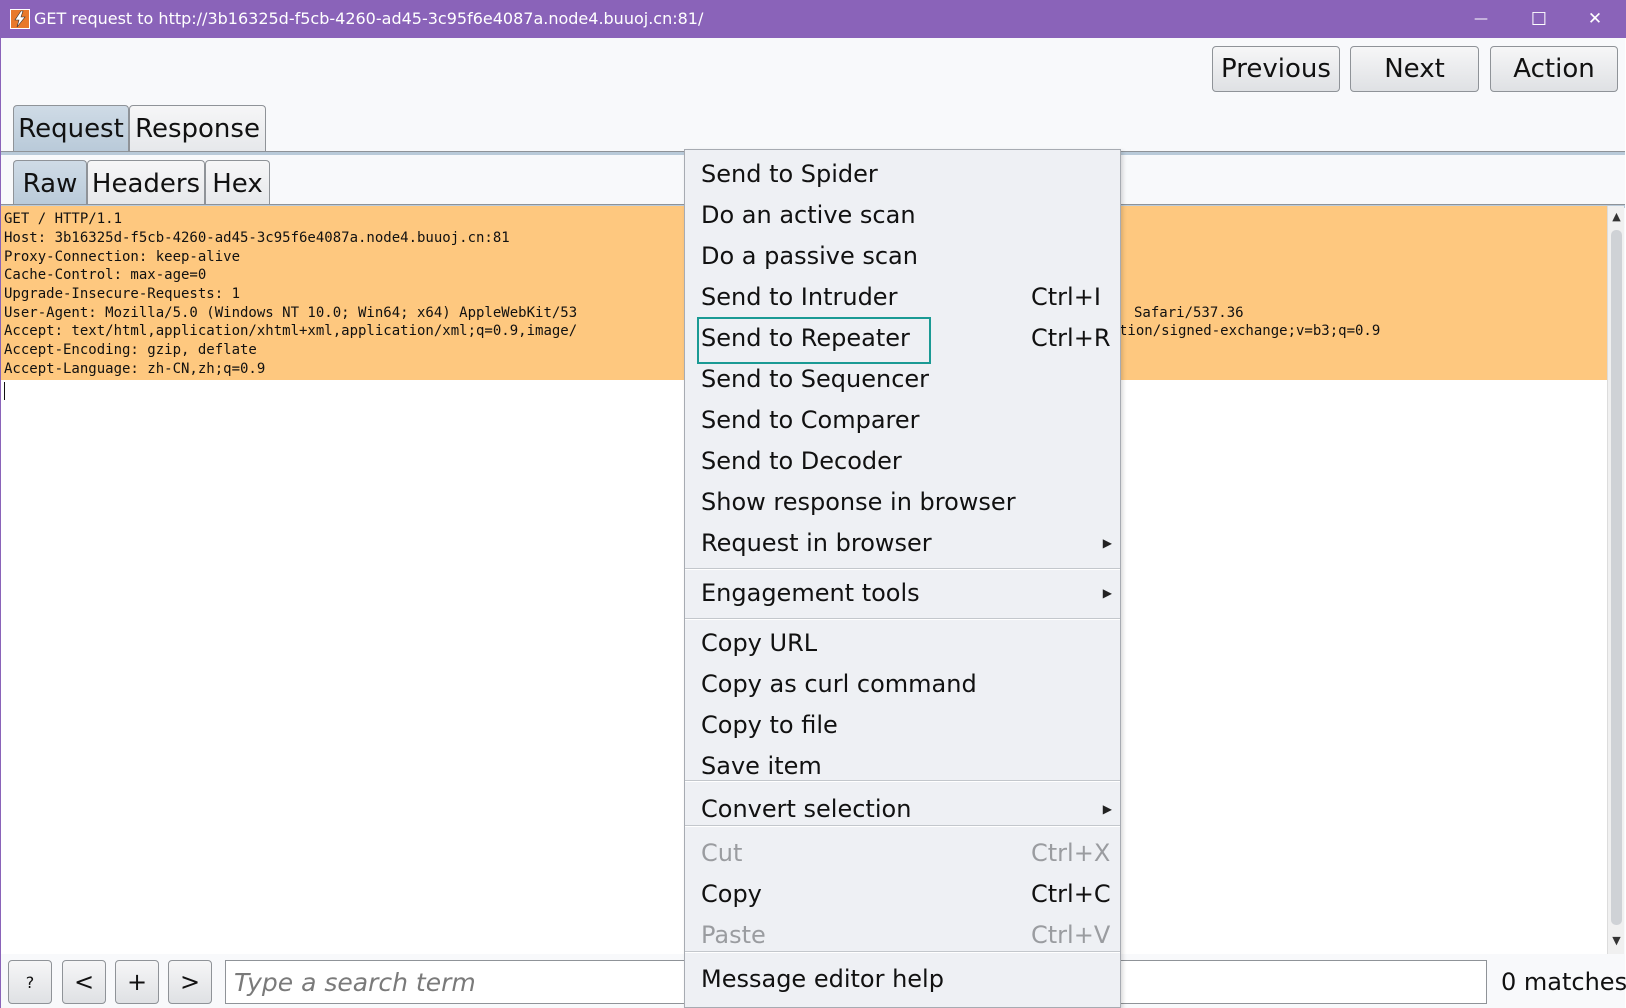  I want to click on menu-item-send-to-comparer: Send to Comparer, so click(902, 420).